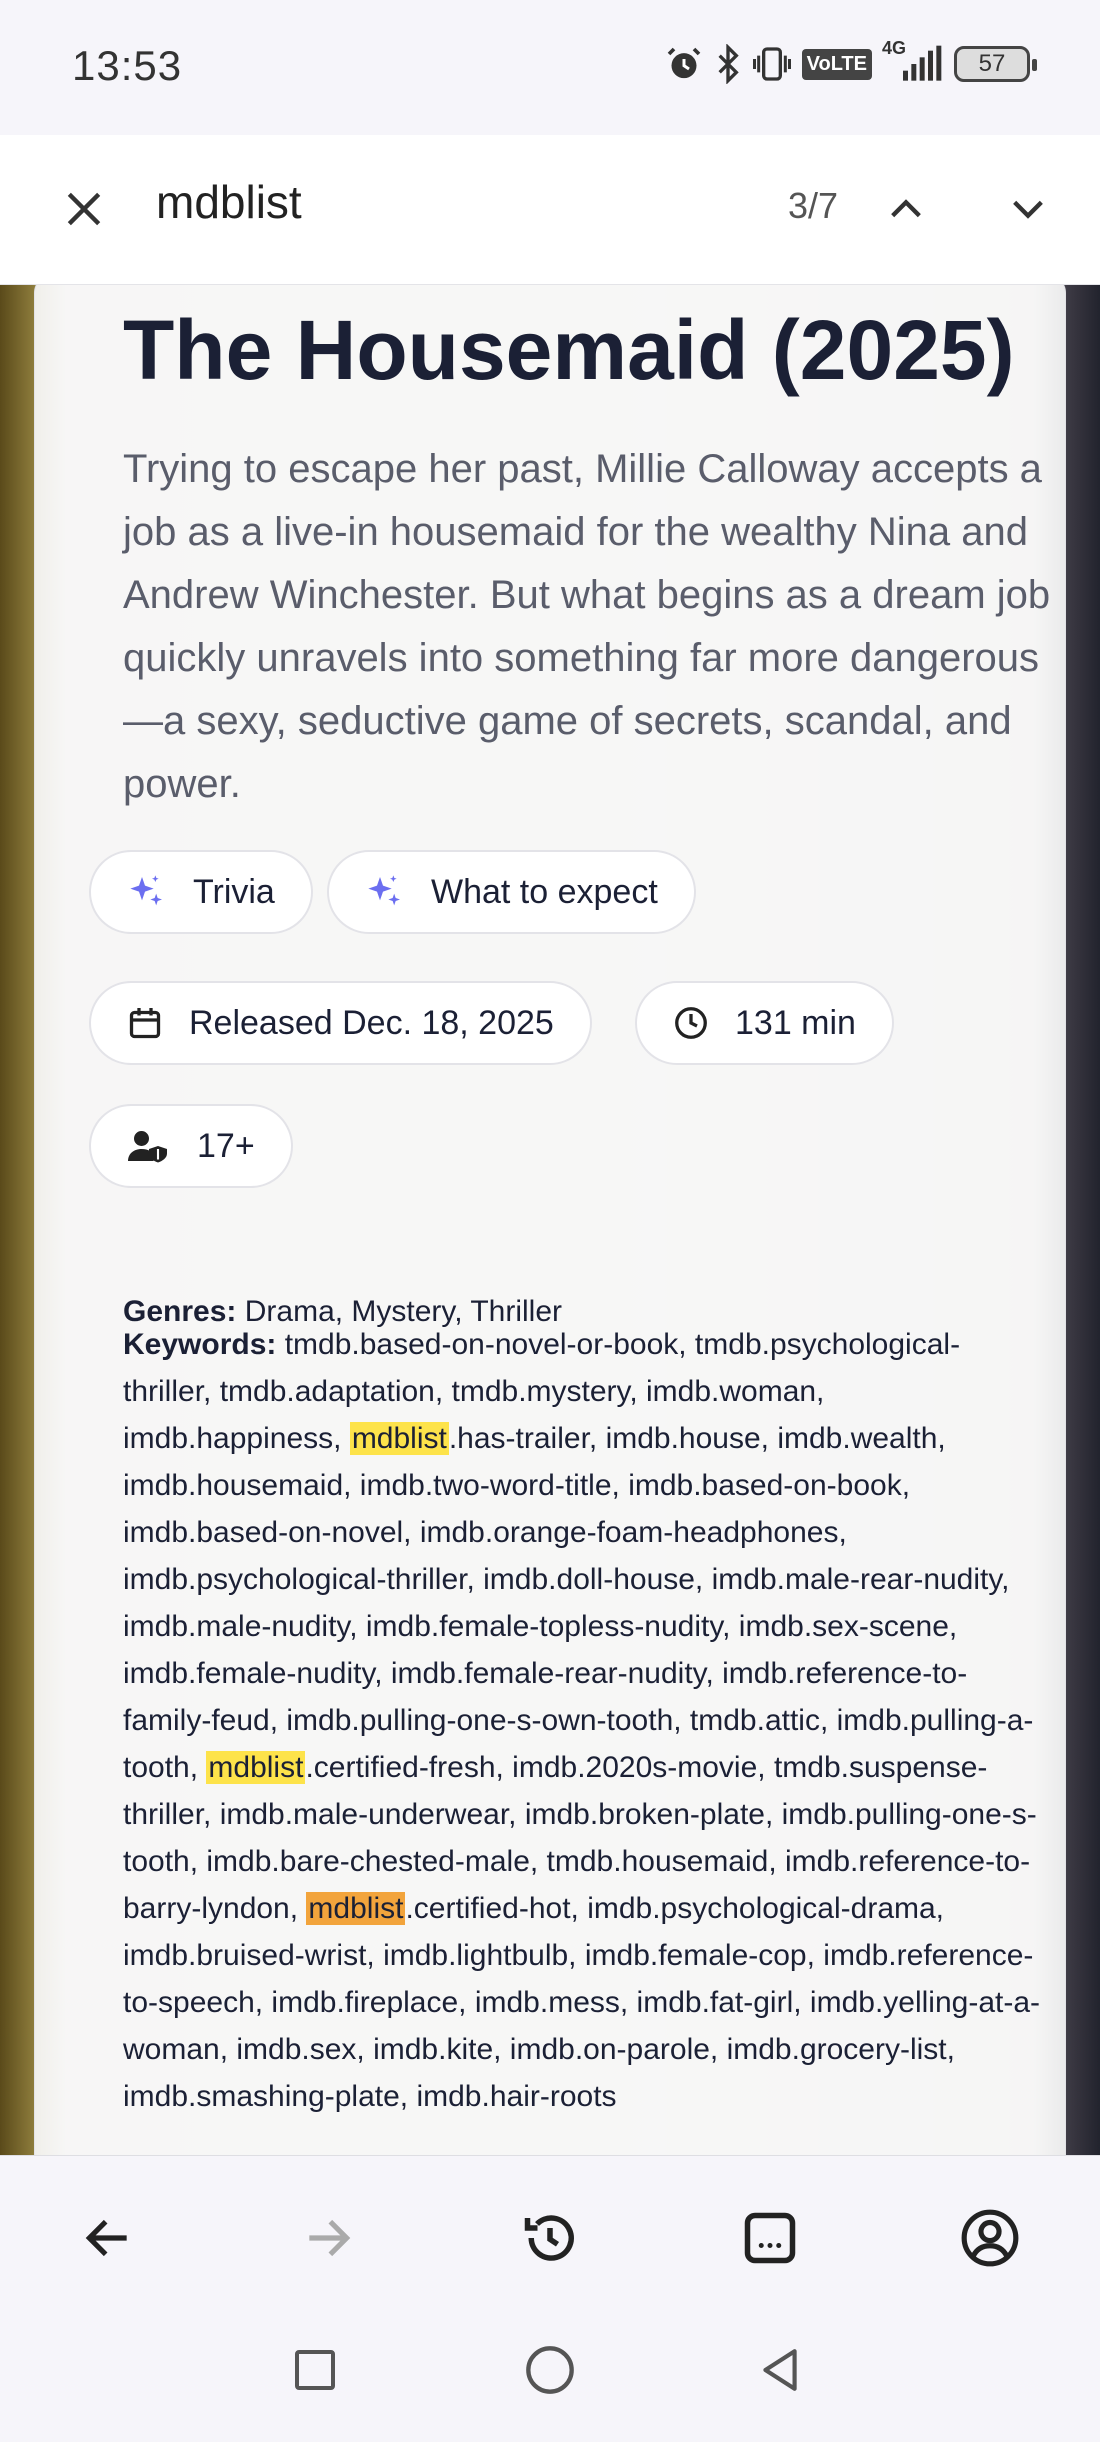 The height and width of the screenshot is (2442, 1100). I want to click on age-rating-badge: 17+, so click(191, 1146).